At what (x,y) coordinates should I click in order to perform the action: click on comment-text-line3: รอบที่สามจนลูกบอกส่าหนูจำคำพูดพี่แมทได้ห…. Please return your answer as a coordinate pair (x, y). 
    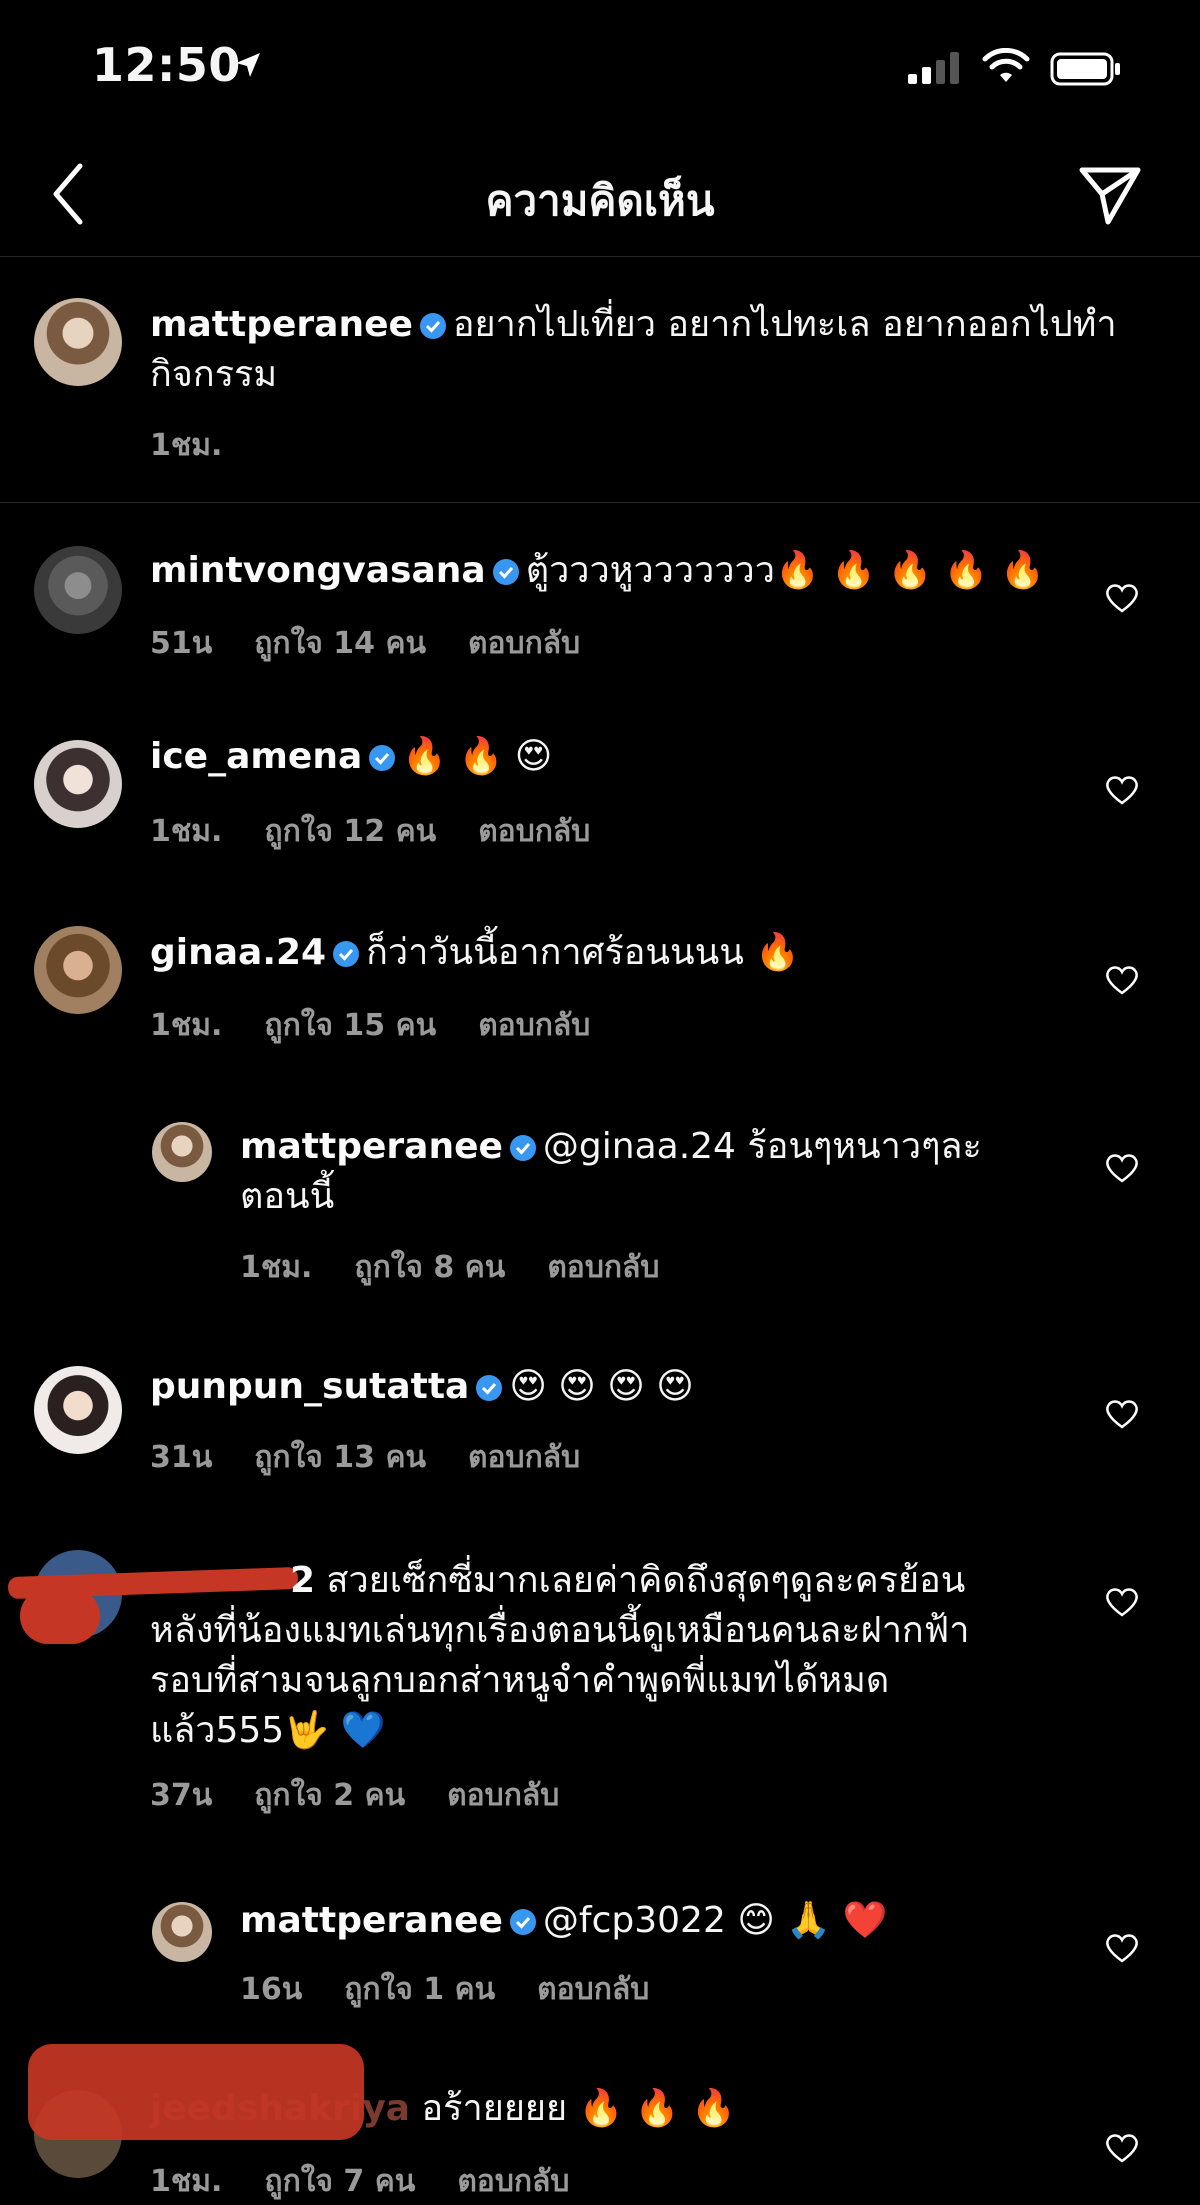
    Looking at the image, I should click on (520, 1680).